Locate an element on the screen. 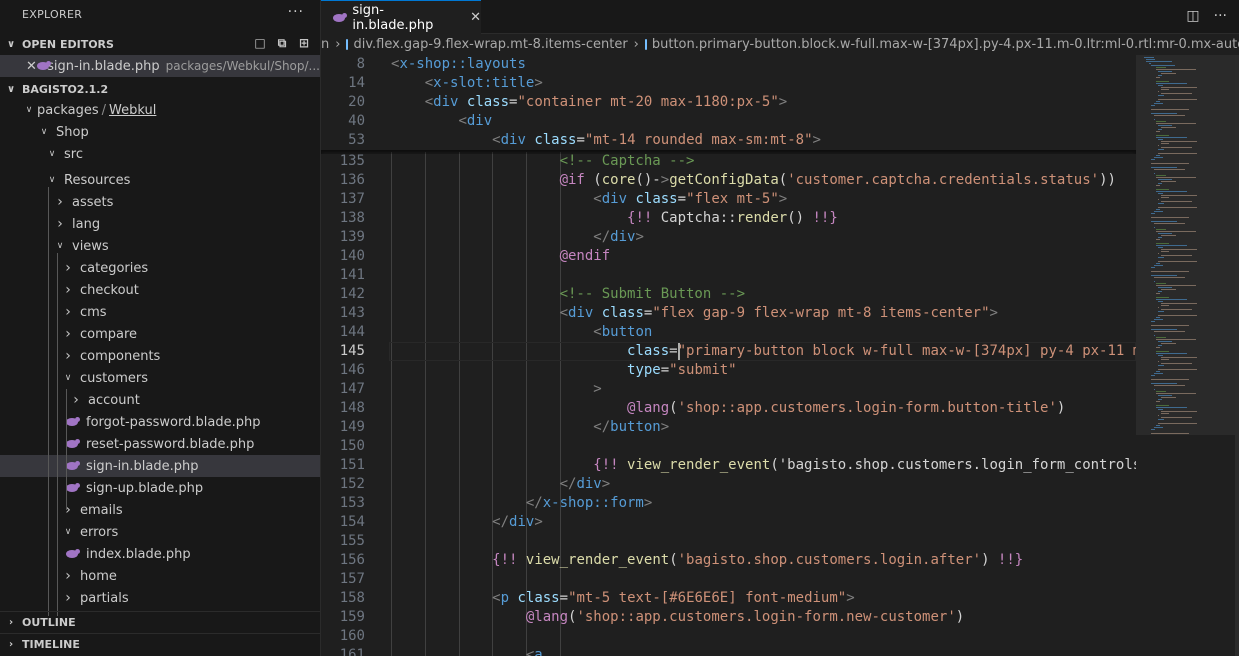 Image resolution: width=1239 pixels, height=656 pixels. code-line: 137 <div class="flex mt-5"> is located at coordinates (728, 199).